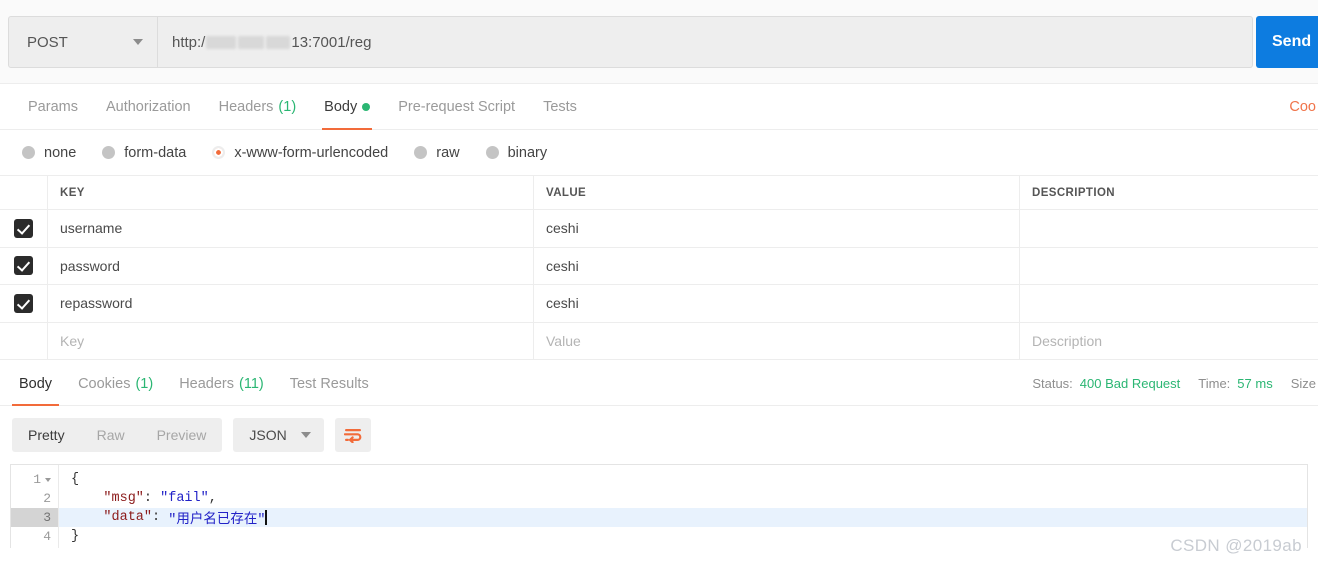 The height and width of the screenshot is (568, 1318). What do you see at coordinates (291, 265) in the screenshot?
I see `row-key: password` at bounding box center [291, 265].